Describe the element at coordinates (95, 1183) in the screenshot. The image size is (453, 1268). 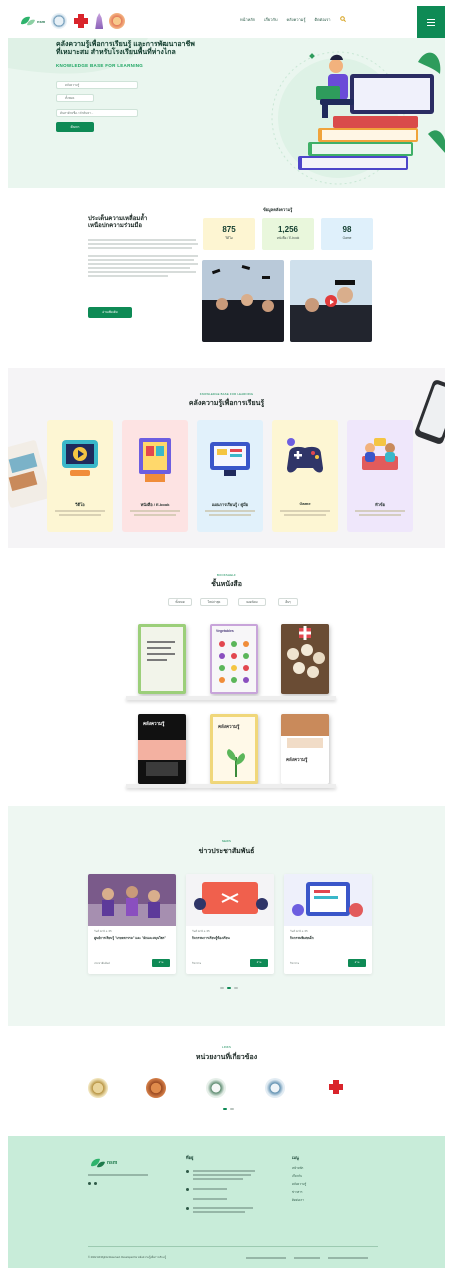
I see `youtube-icon` at that location.